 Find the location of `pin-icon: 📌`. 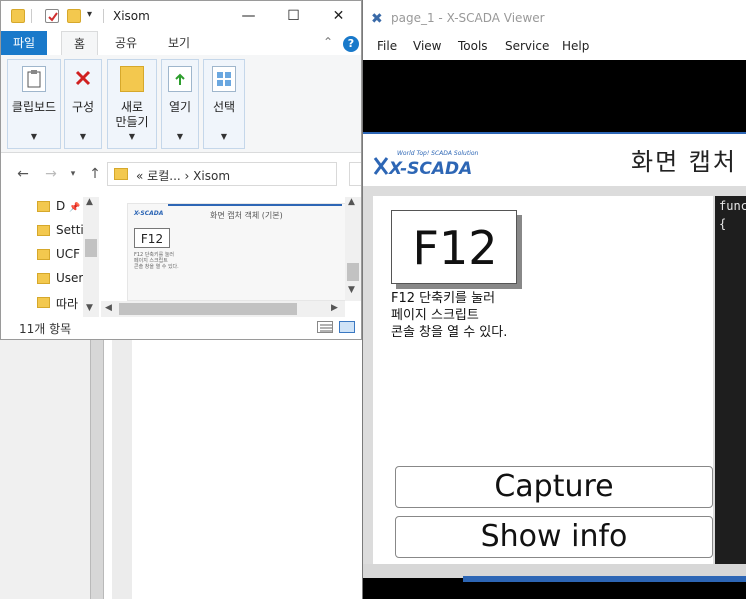

pin-icon: 📌 is located at coordinates (75, 208).